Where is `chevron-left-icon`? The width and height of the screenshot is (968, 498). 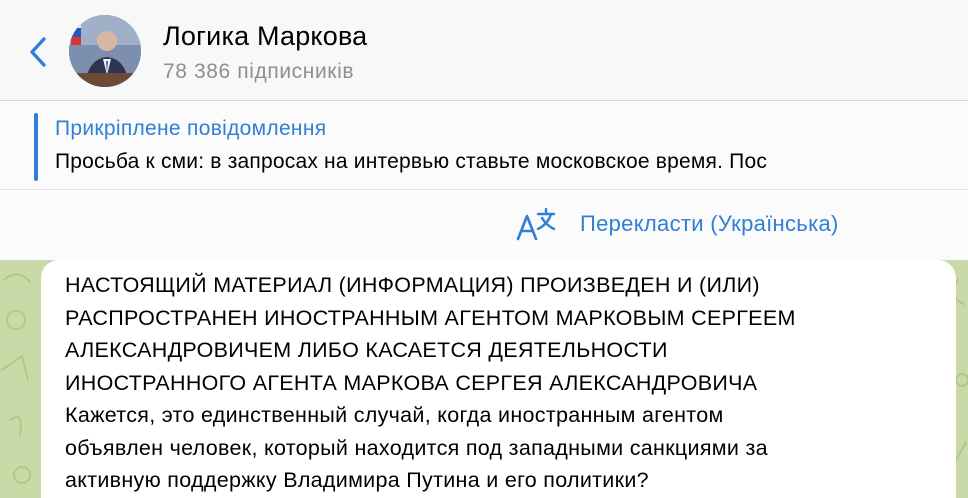 chevron-left-icon is located at coordinates (38, 52).